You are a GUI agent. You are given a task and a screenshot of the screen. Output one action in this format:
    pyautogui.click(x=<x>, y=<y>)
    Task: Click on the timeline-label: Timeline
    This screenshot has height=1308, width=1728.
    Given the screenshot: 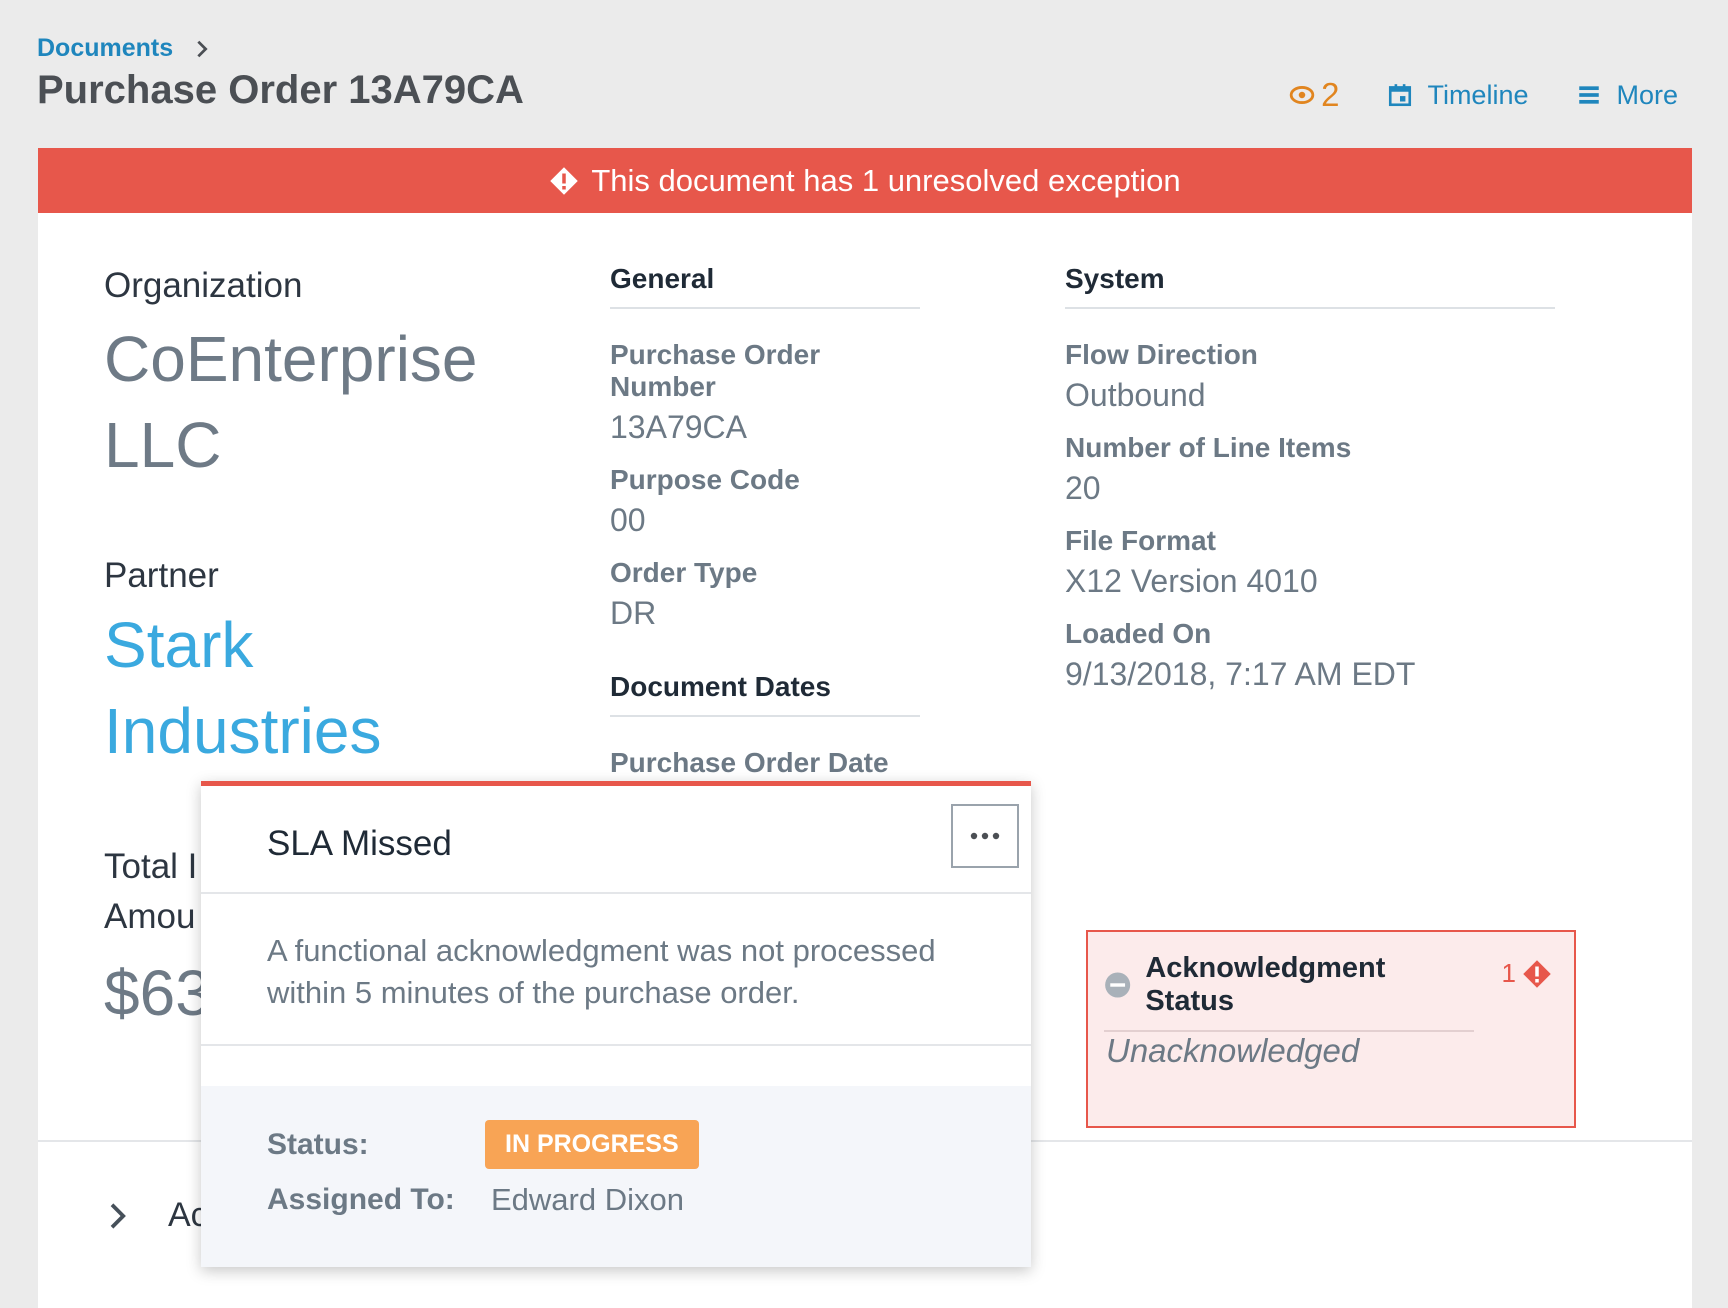 What is the action you would take?
    pyautogui.click(x=1478, y=94)
    